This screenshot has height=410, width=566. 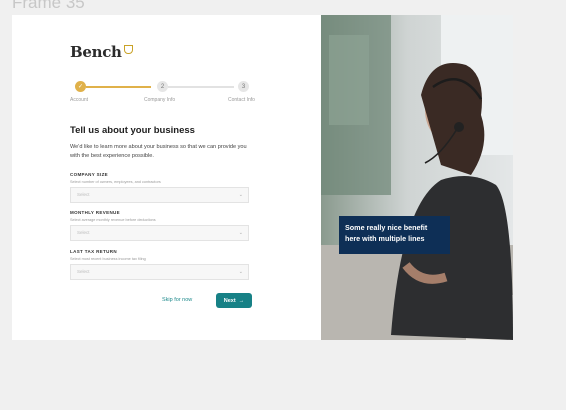 What do you see at coordinates (83, 232) in the screenshot?
I see `monthly-revenue-placeholder: Select` at bounding box center [83, 232].